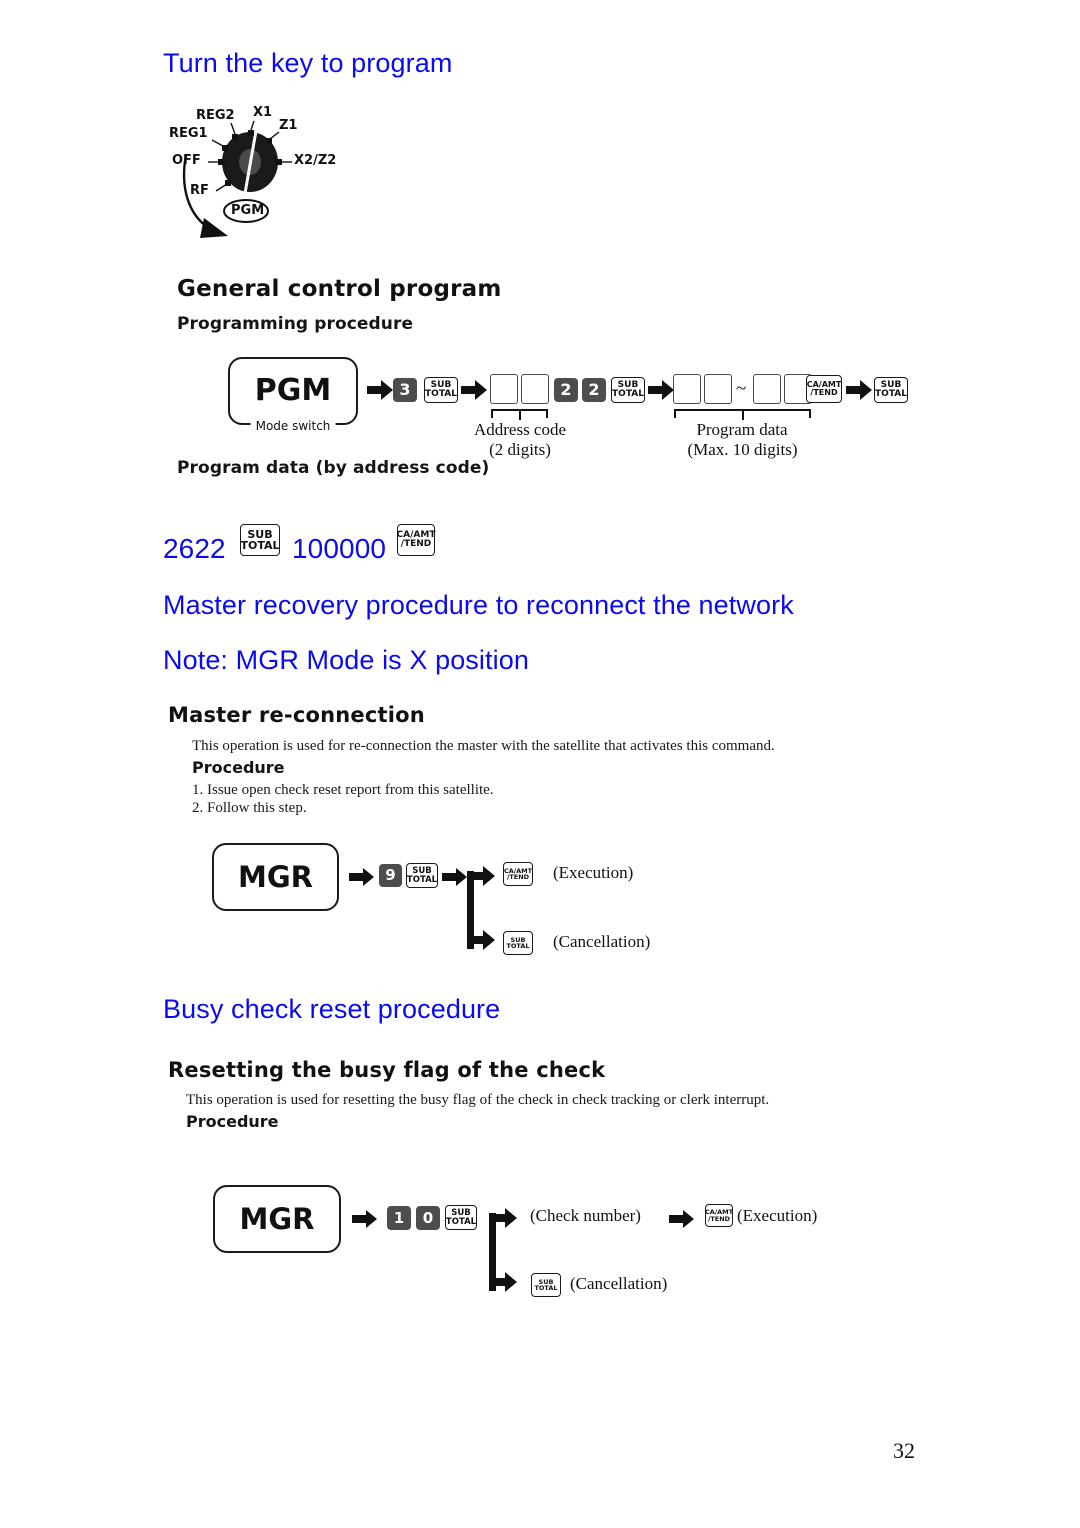  Describe the element at coordinates (293, 426) in the screenshot. I see `mode-switch-caption: Mode switch` at that location.